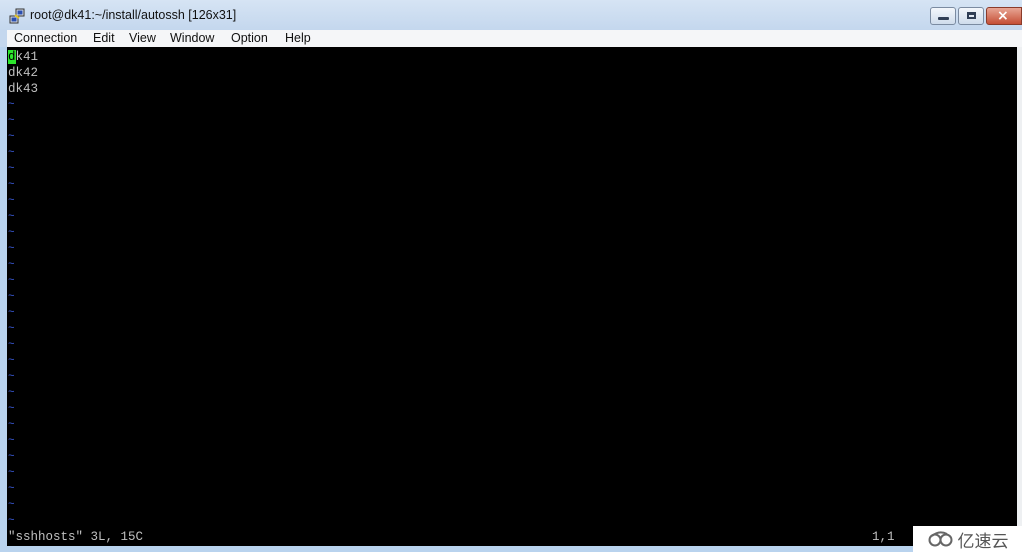 The width and height of the screenshot is (1022, 552). I want to click on cursor-position: 1,1, so click(883, 537).